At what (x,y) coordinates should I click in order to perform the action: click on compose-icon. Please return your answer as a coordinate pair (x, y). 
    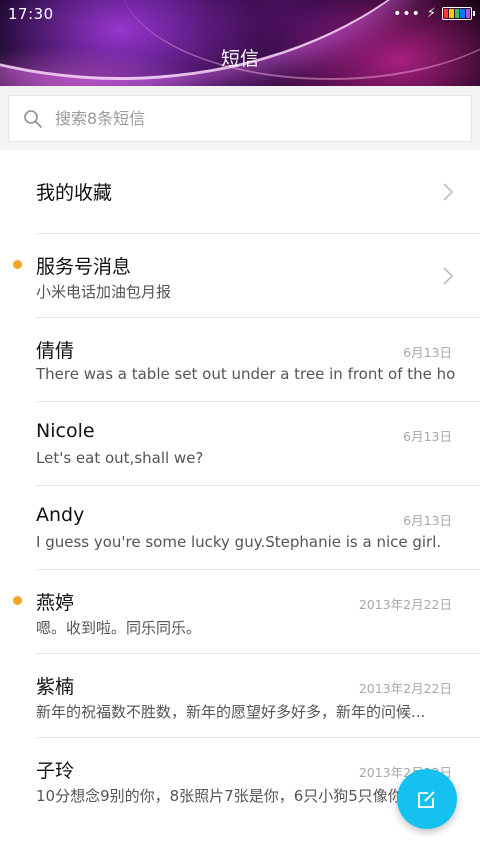
    Looking at the image, I should click on (426, 799).